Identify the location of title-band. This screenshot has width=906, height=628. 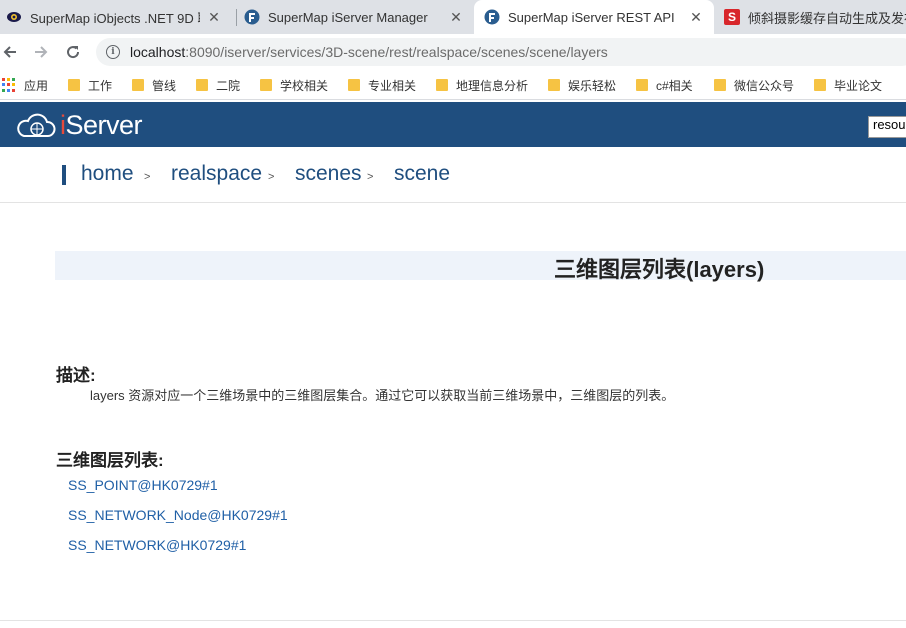
(480, 265).